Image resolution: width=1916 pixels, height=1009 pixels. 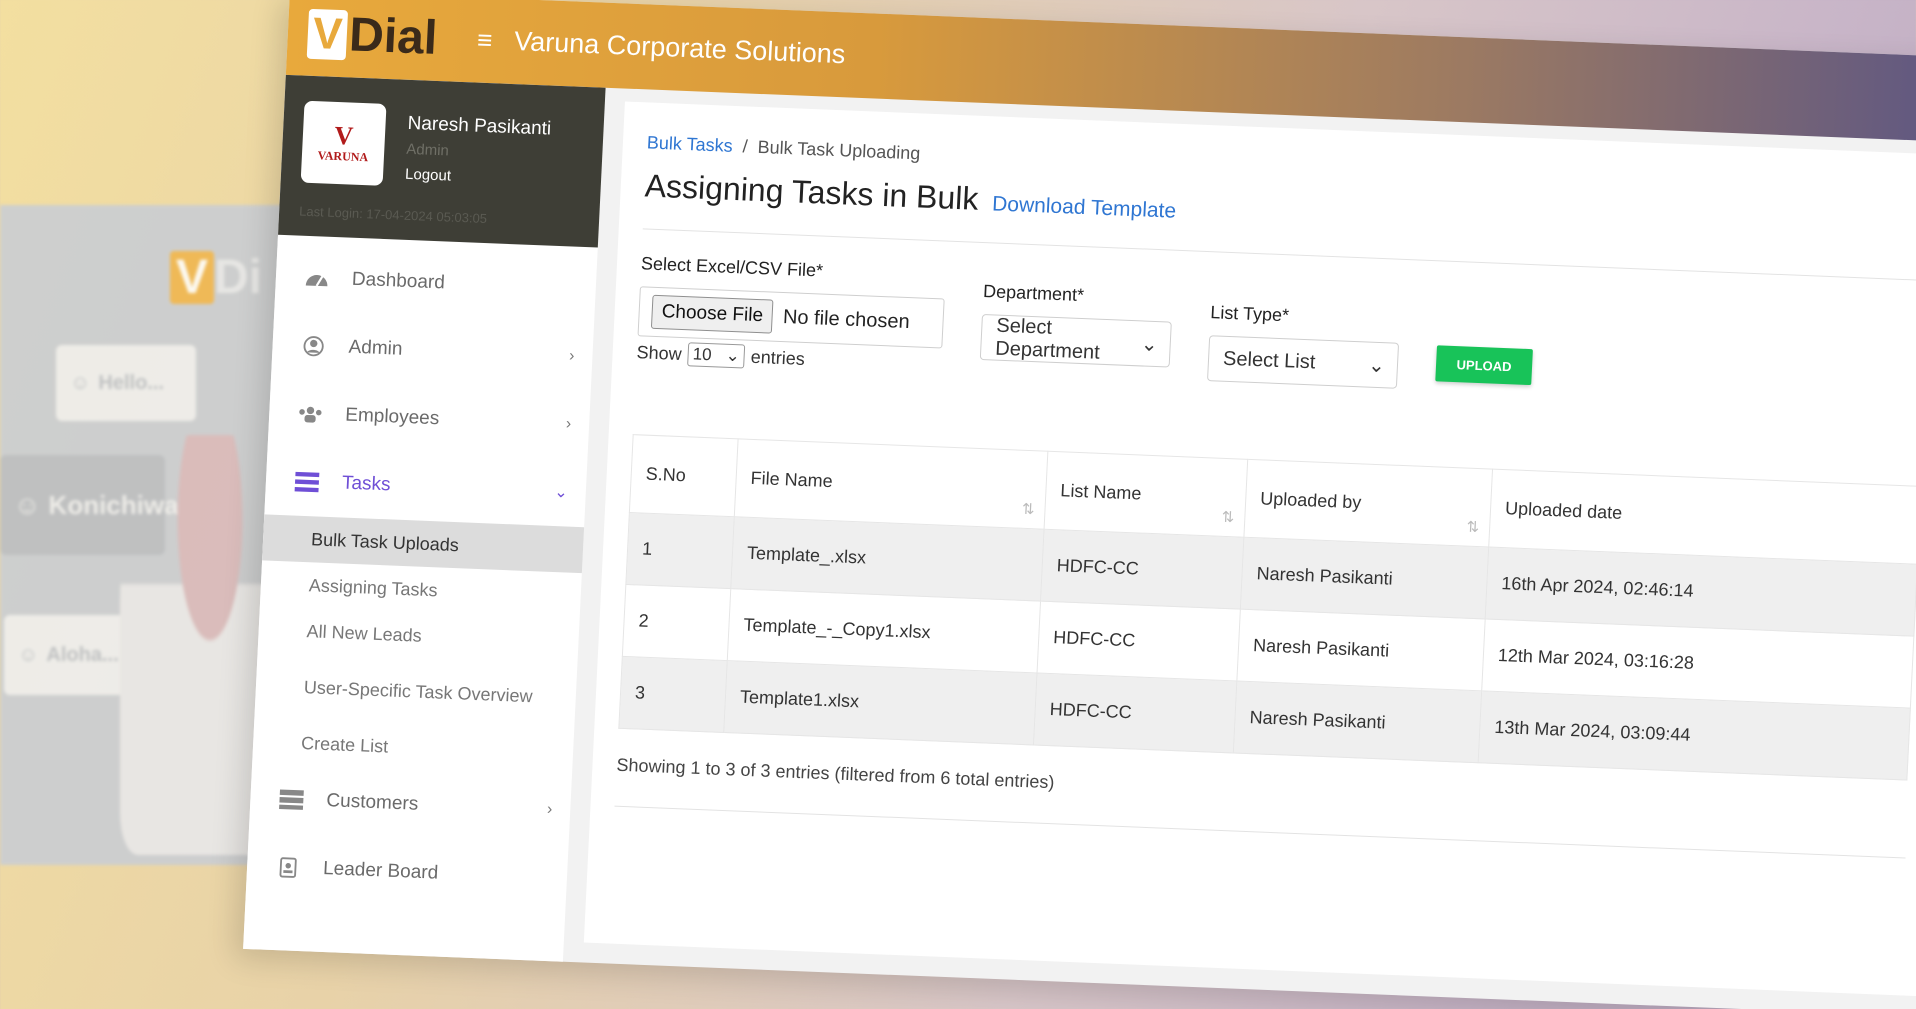 I want to click on choose-file-button: Choose File, so click(x=712, y=314).